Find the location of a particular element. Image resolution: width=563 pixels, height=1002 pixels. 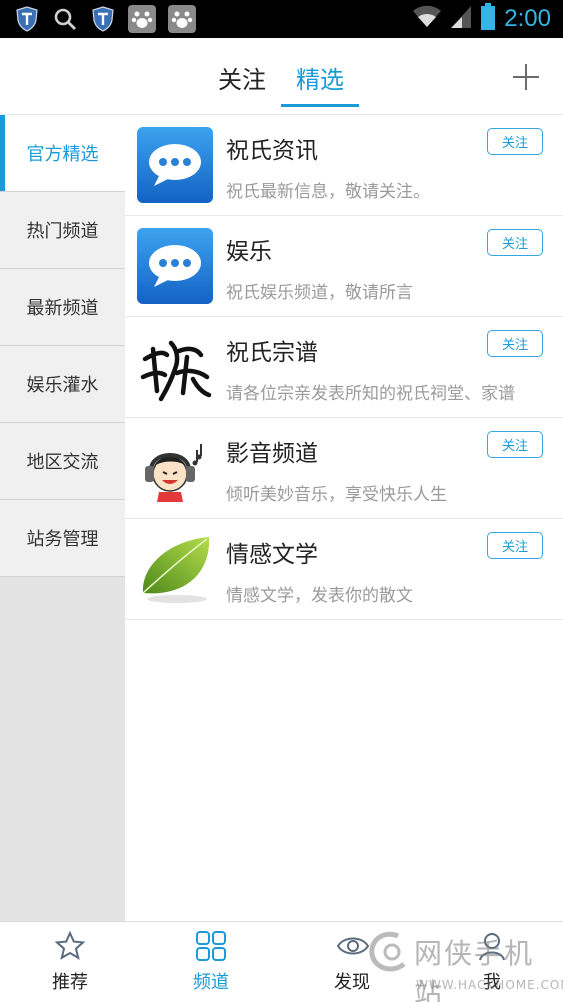

channel-description: 祝氏娱乐频道，敬请所言 is located at coordinates (319, 293).